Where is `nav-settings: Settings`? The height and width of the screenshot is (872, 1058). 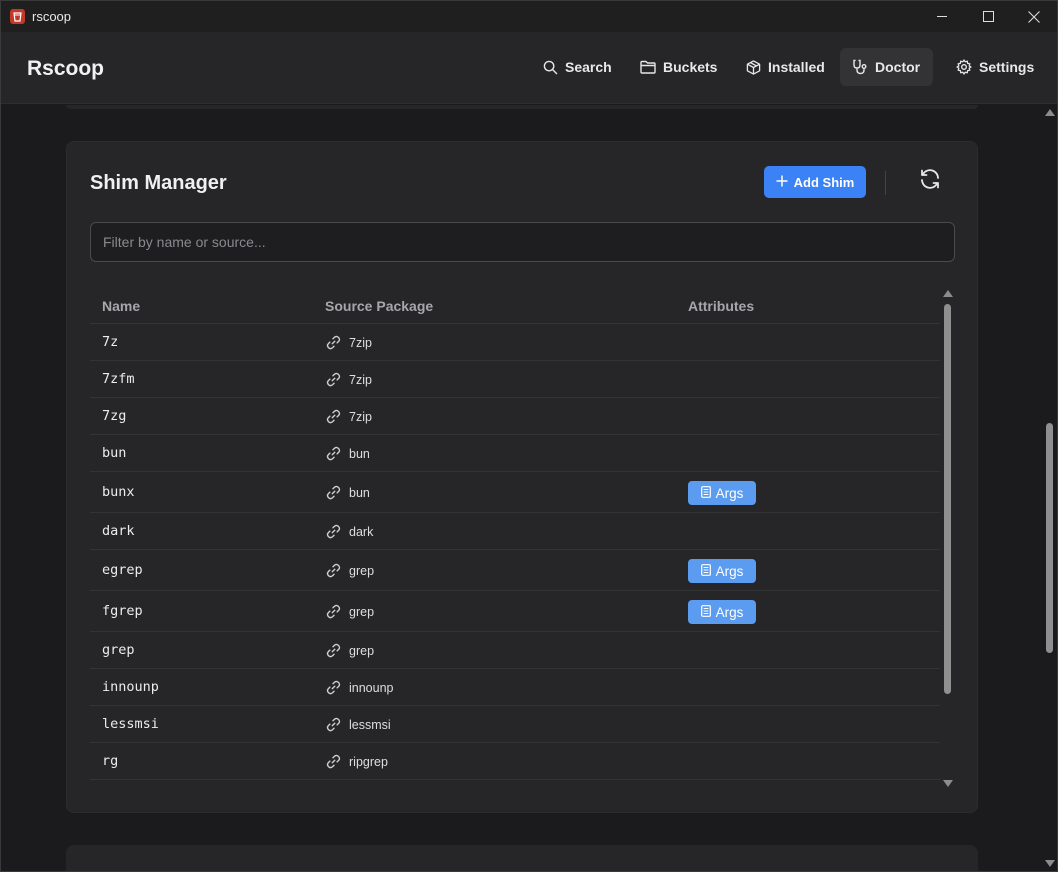
nav-settings: Settings is located at coordinates (995, 67).